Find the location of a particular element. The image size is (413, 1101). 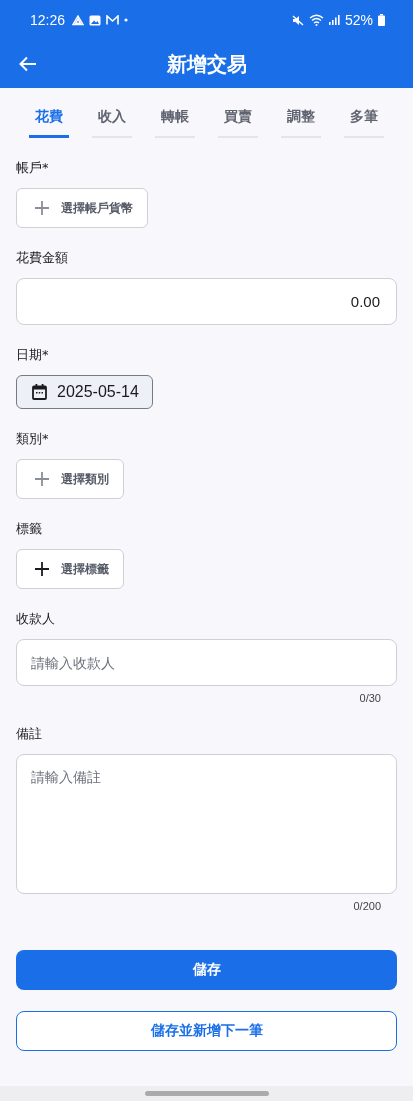

picker-button: 選擇帳戶貨幣 is located at coordinates (82, 208).